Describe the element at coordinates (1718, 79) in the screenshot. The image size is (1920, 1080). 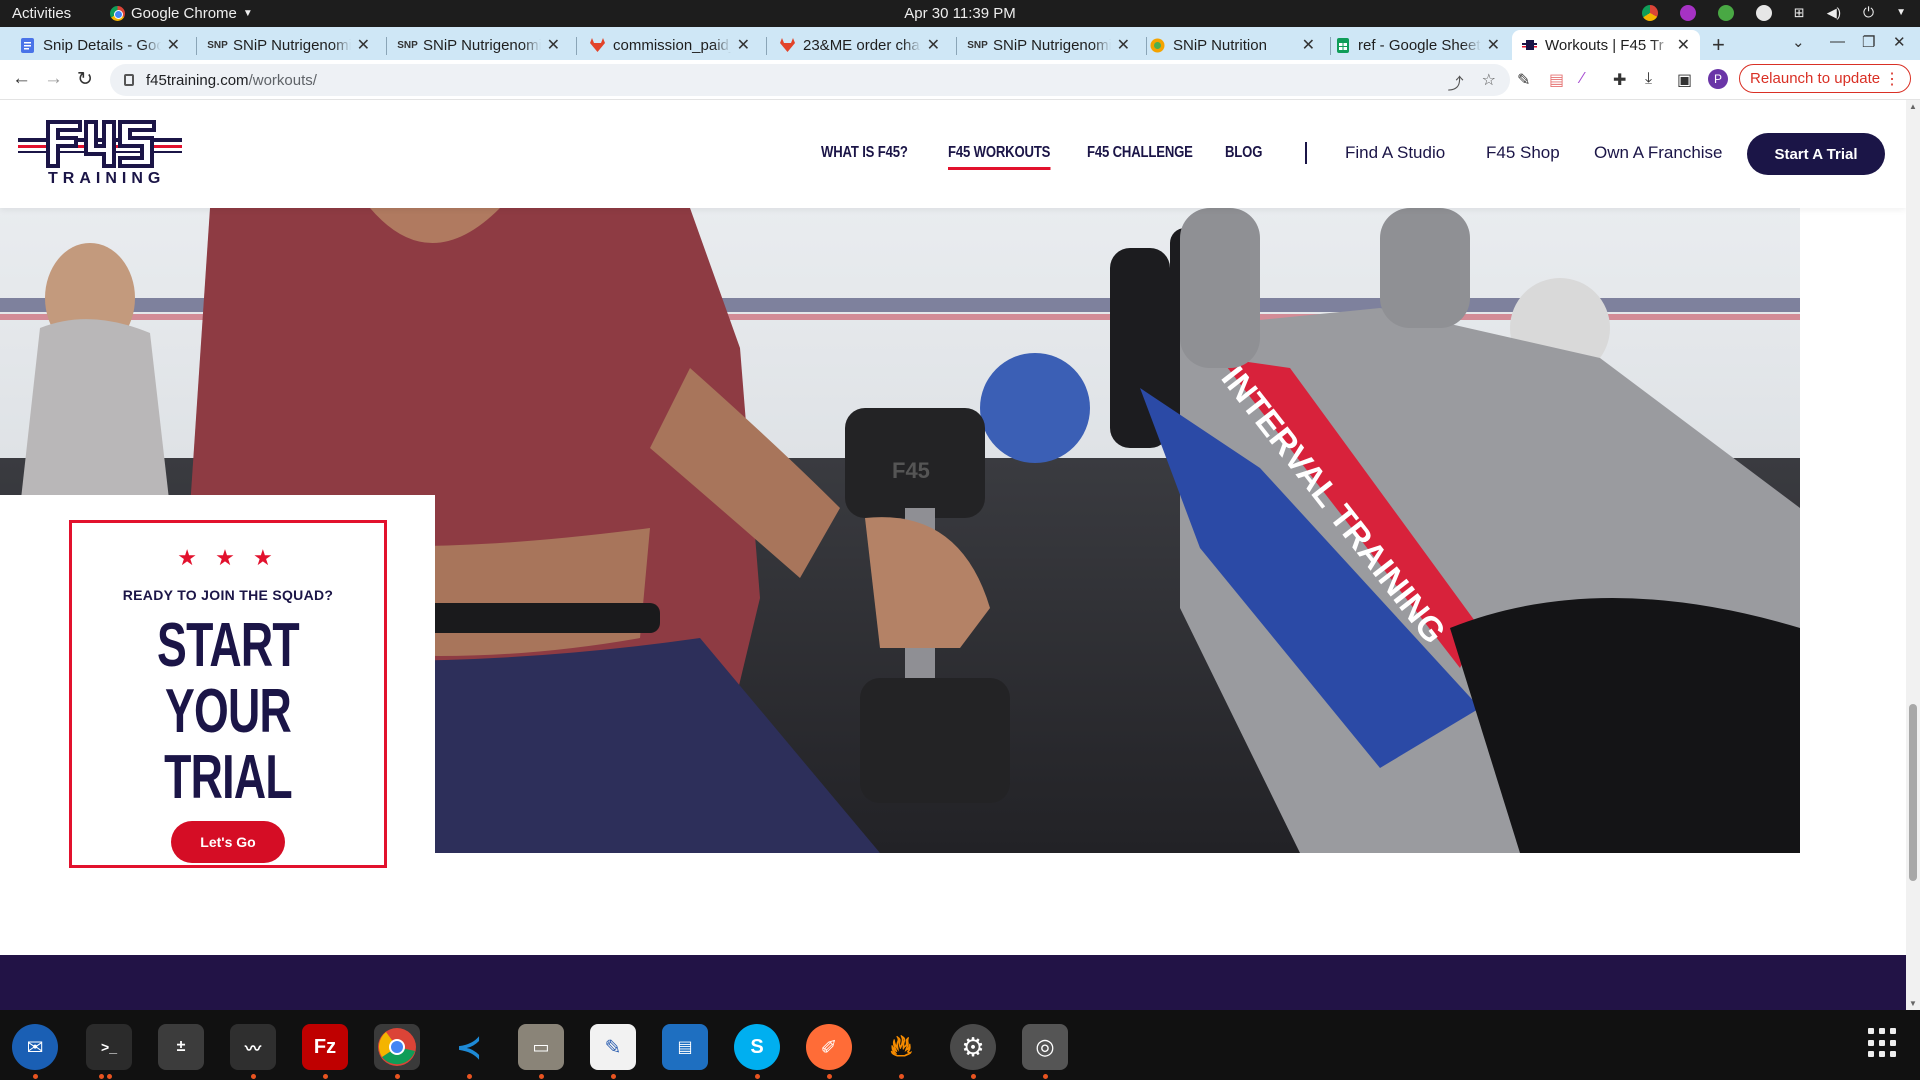
I see `profile-avatar: P` at that location.